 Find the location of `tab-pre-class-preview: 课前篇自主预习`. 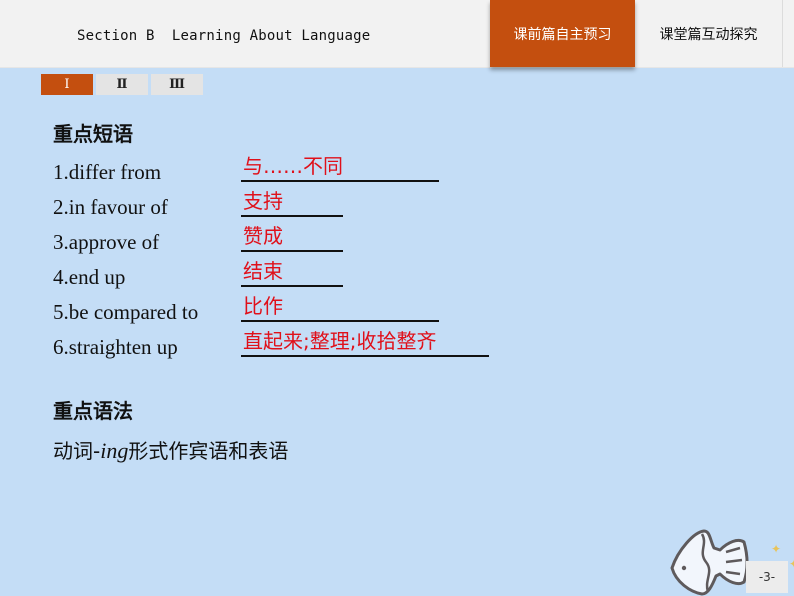

tab-pre-class-preview: 课前篇自主预习 is located at coordinates (562, 33).